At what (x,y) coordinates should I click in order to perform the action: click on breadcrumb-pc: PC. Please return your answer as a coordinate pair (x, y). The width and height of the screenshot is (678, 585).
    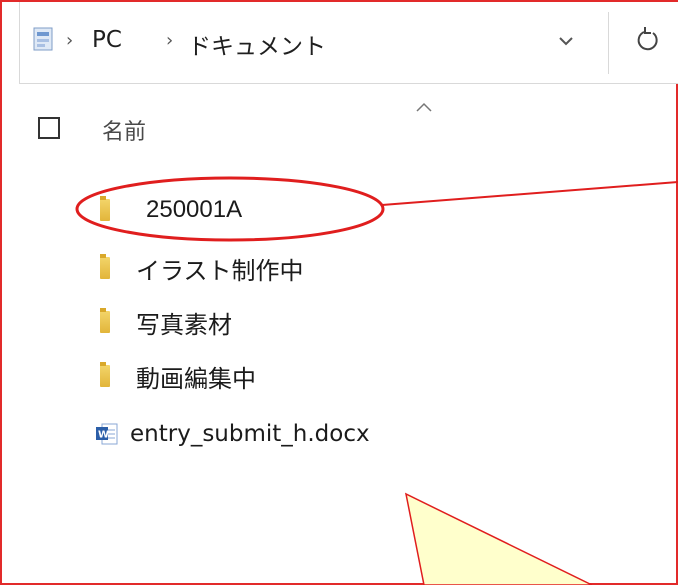
    Looking at the image, I should click on (107, 40).